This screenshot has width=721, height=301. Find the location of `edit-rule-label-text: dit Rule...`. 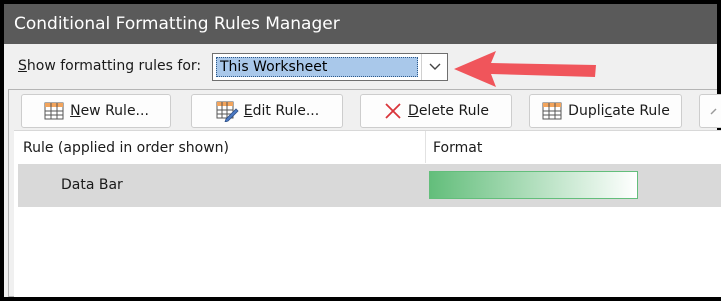

edit-rule-label-text: dit Rule... is located at coordinates (286, 111).